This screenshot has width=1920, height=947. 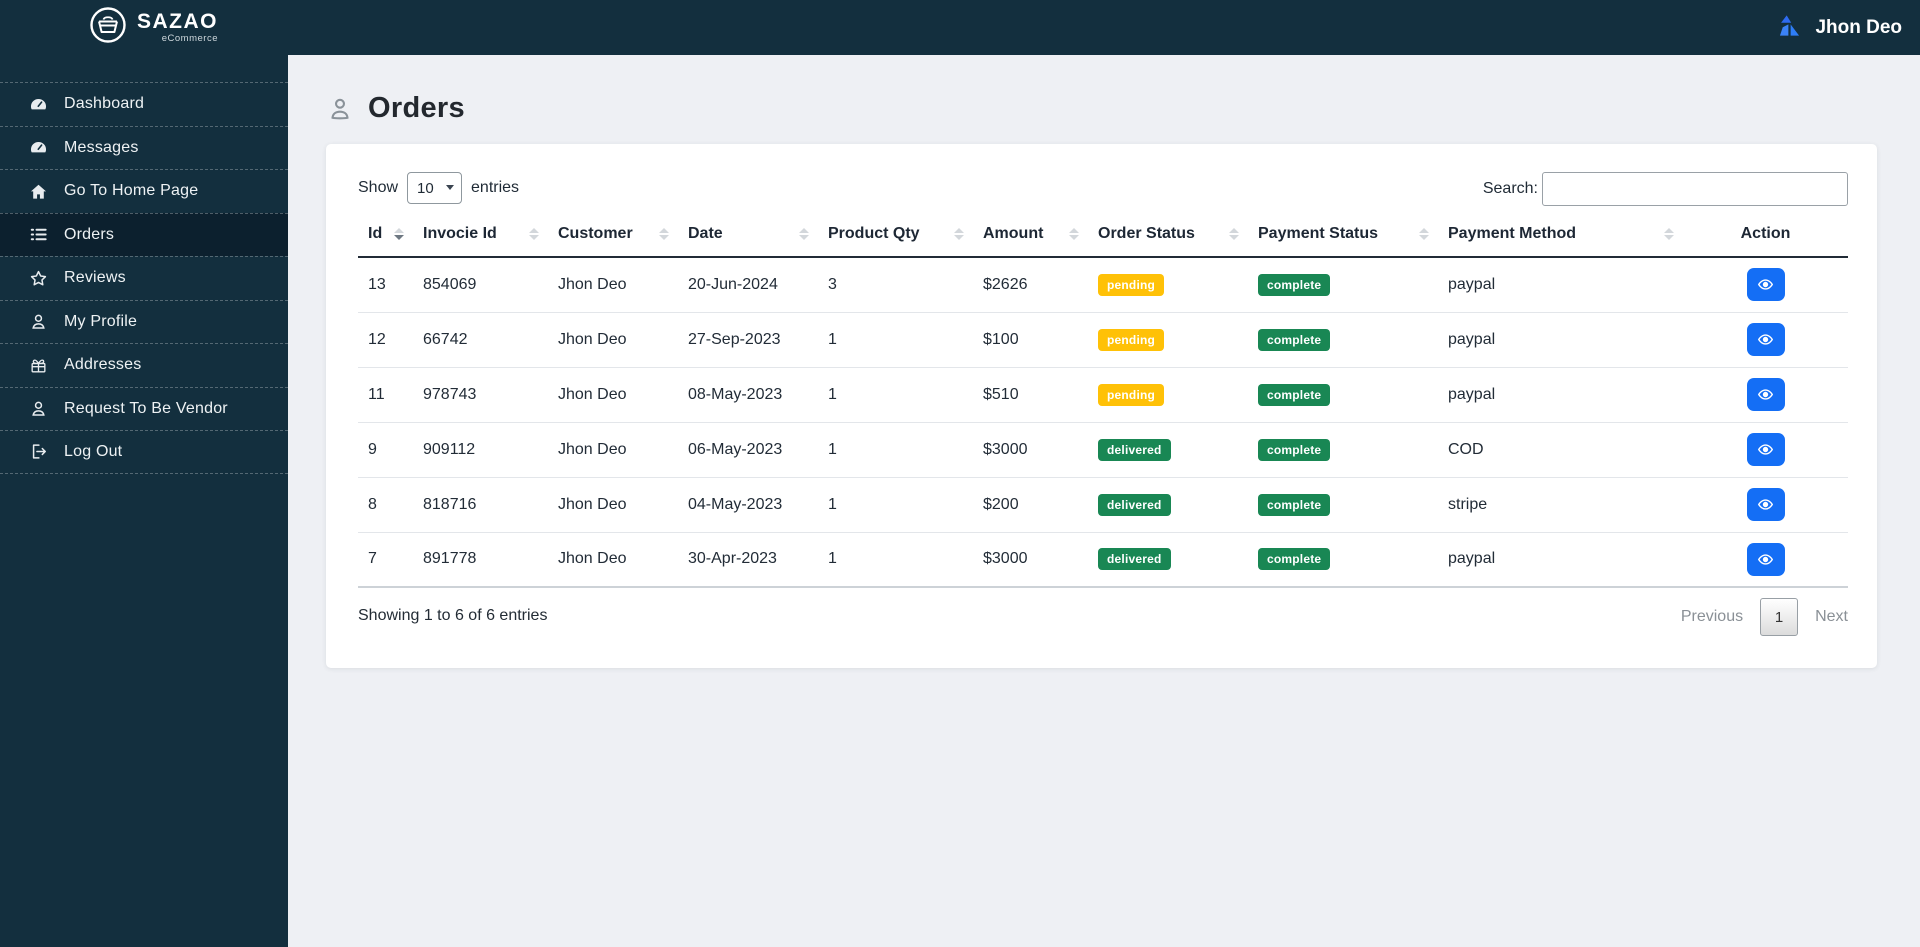 What do you see at coordinates (101, 321) in the screenshot?
I see `sidebar-item-label: My Profile` at bounding box center [101, 321].